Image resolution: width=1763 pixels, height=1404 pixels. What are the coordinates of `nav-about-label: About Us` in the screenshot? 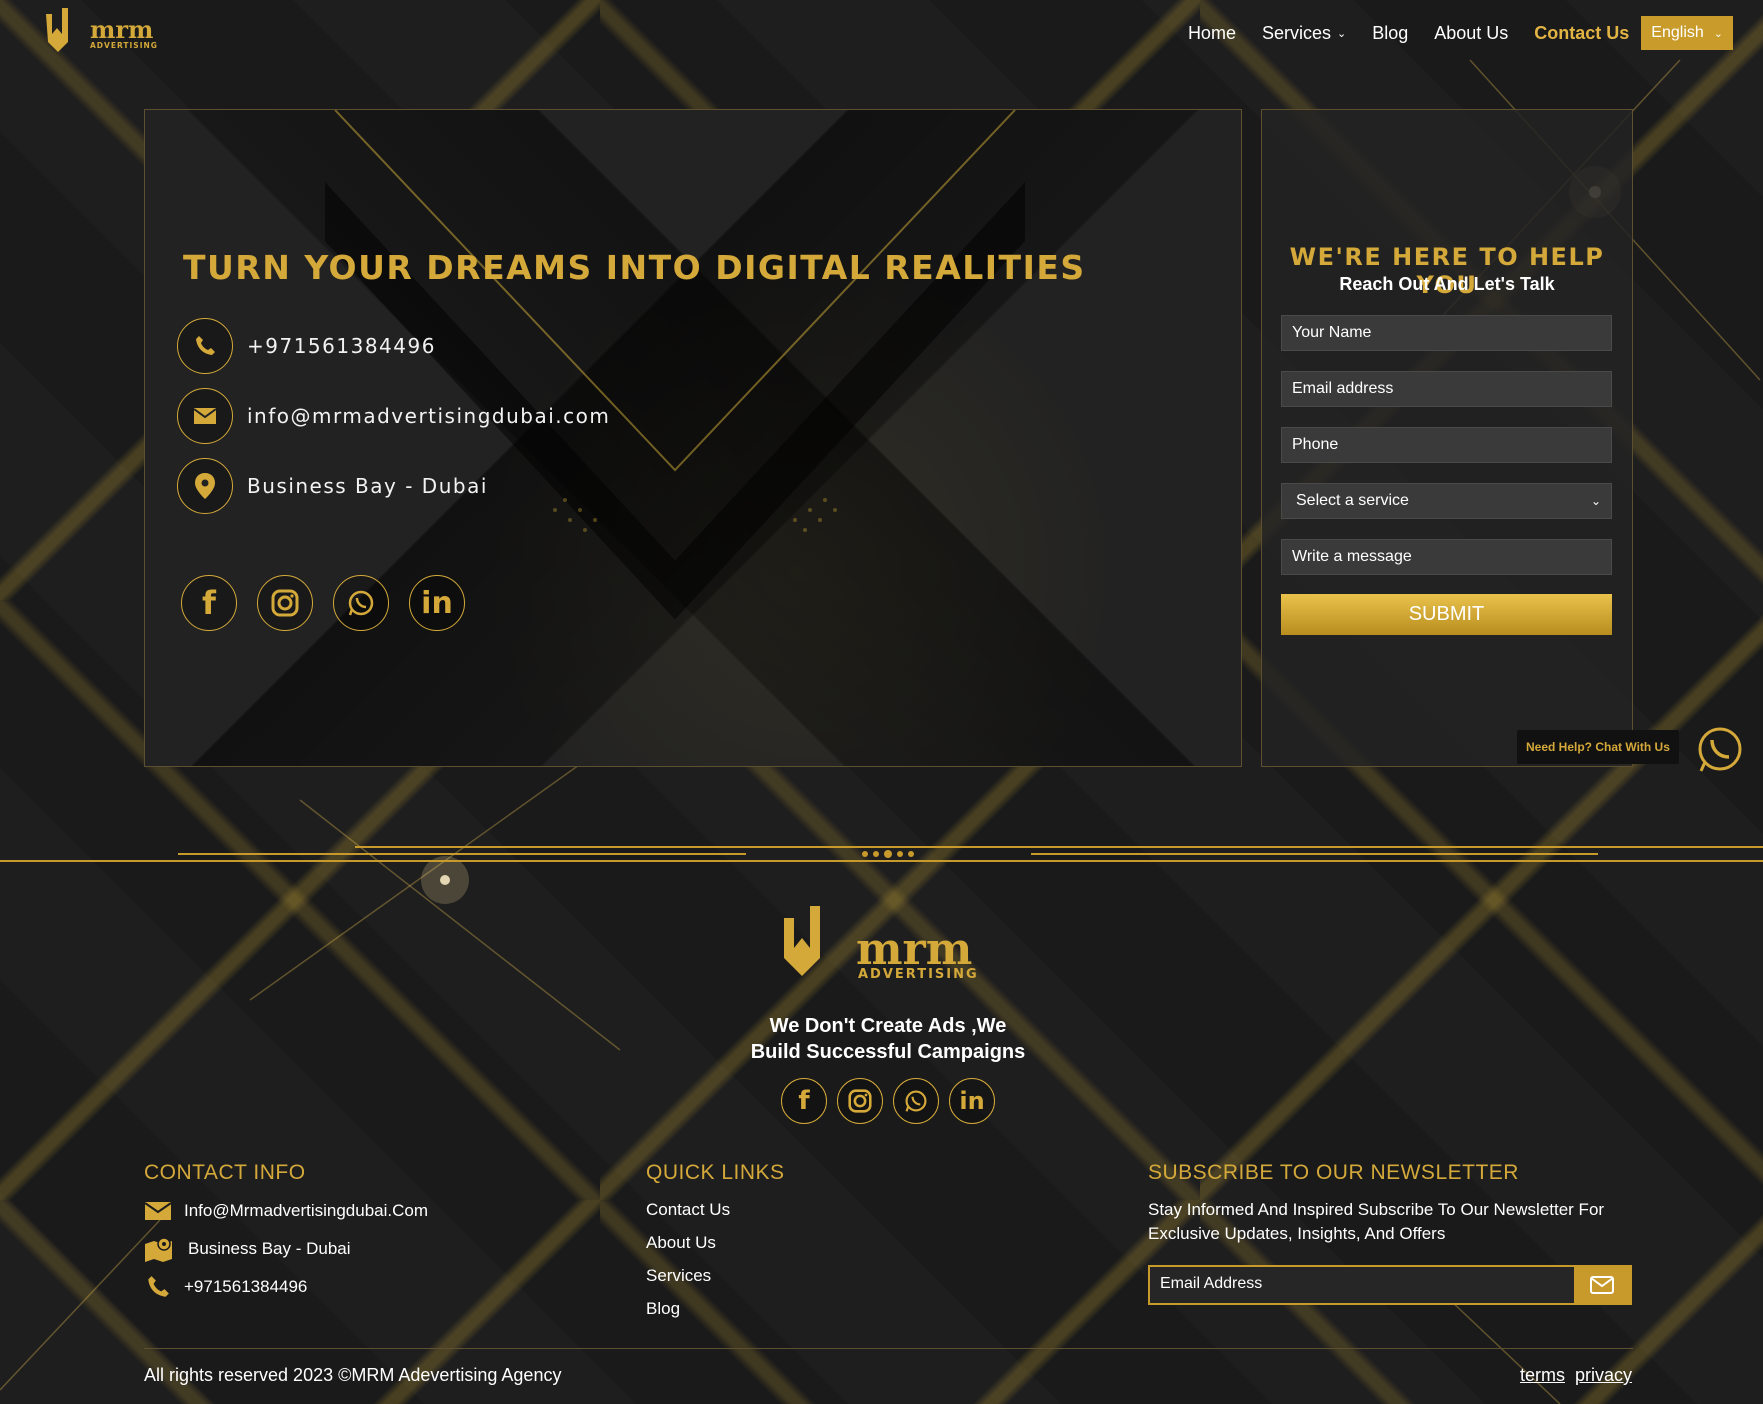 It's located at (1471, 32).